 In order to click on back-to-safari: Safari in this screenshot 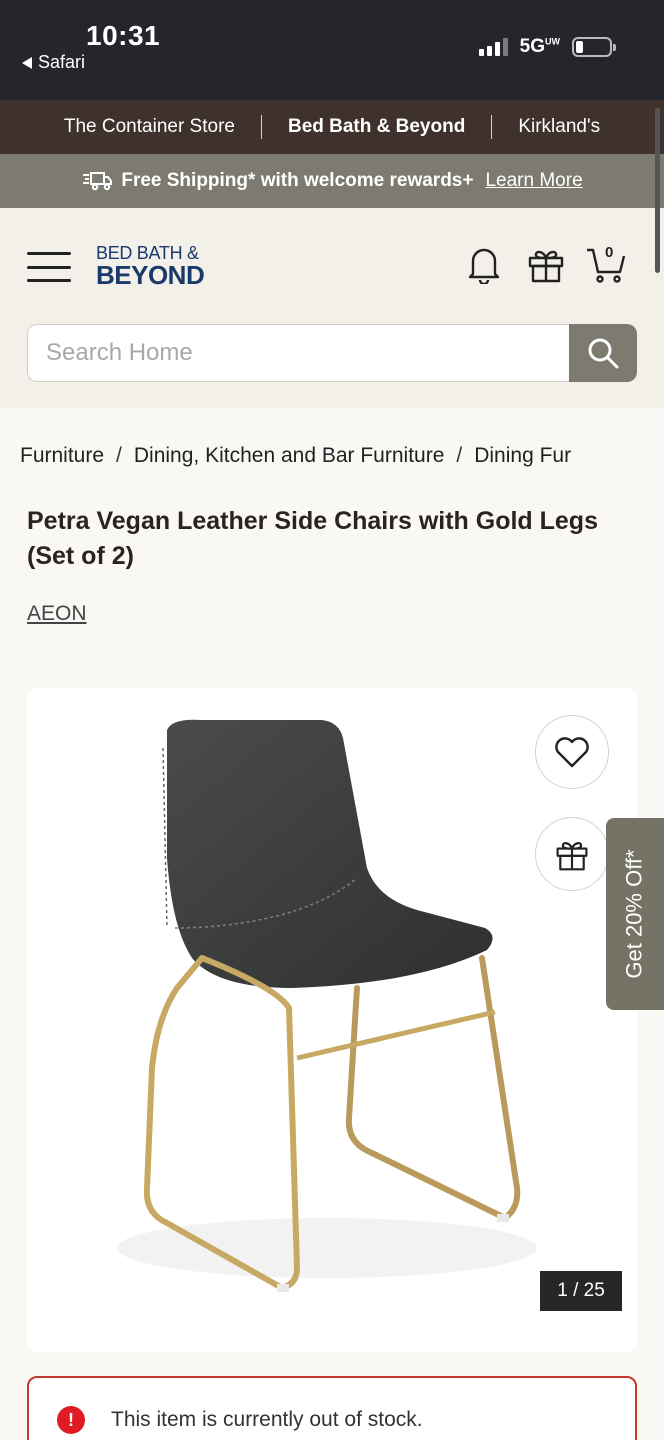, I will do `click(53, 62)`.